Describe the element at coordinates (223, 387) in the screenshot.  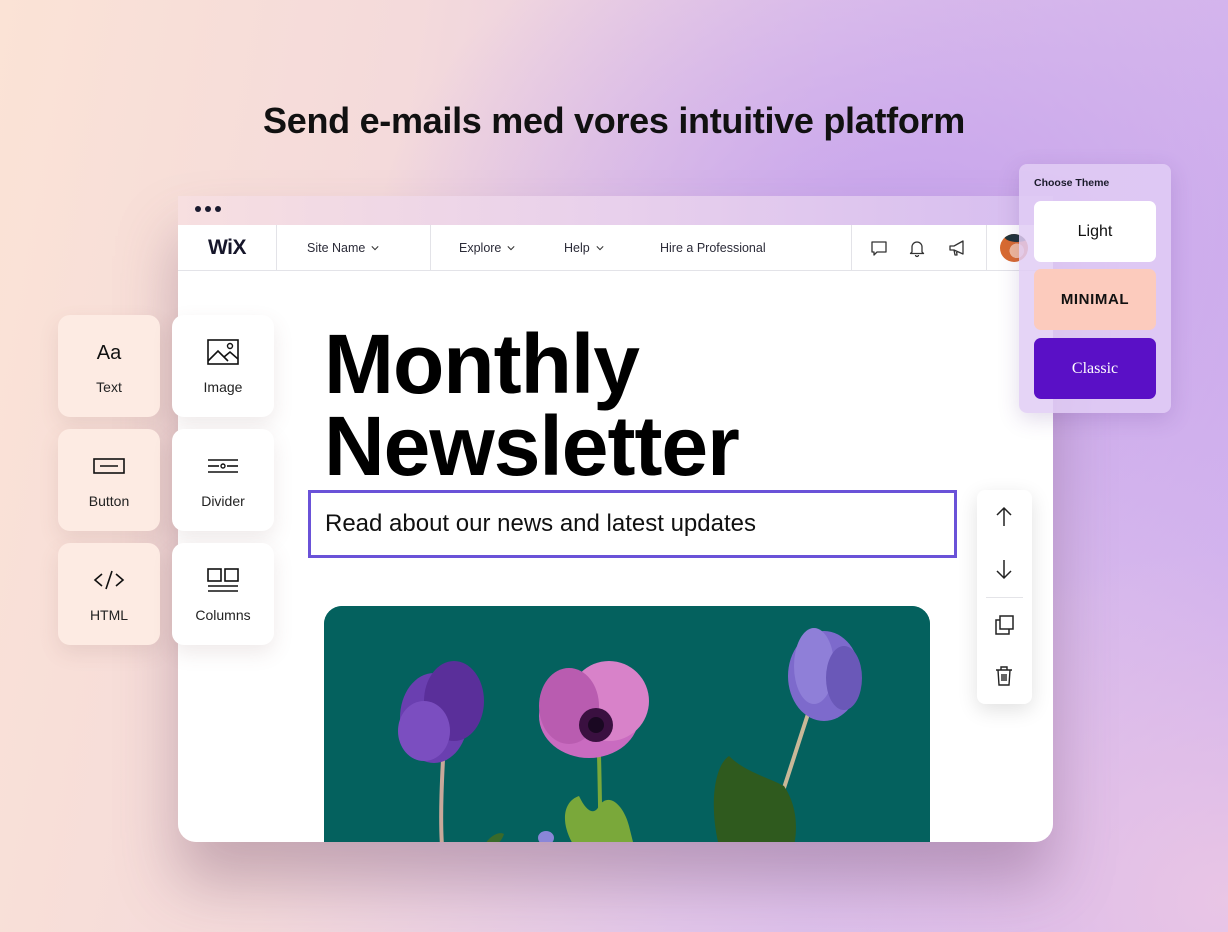
I see `block-label: Image` at that location.